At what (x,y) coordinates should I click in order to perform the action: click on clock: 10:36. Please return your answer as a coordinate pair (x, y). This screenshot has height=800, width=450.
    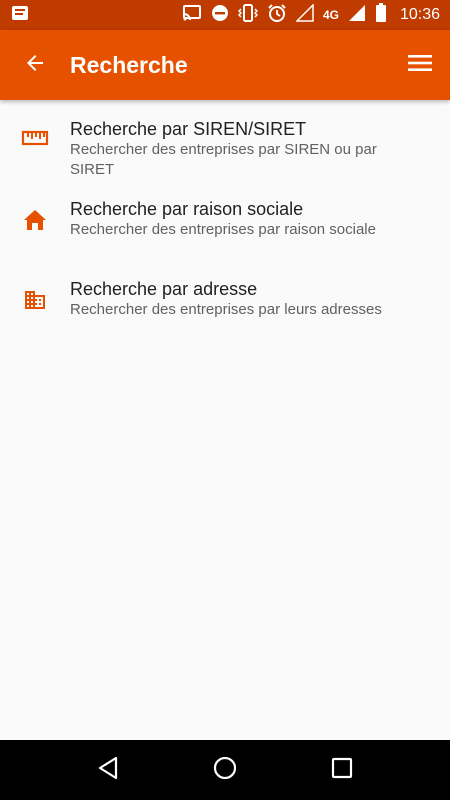
    Looking at the image, I should click on (419, 14).